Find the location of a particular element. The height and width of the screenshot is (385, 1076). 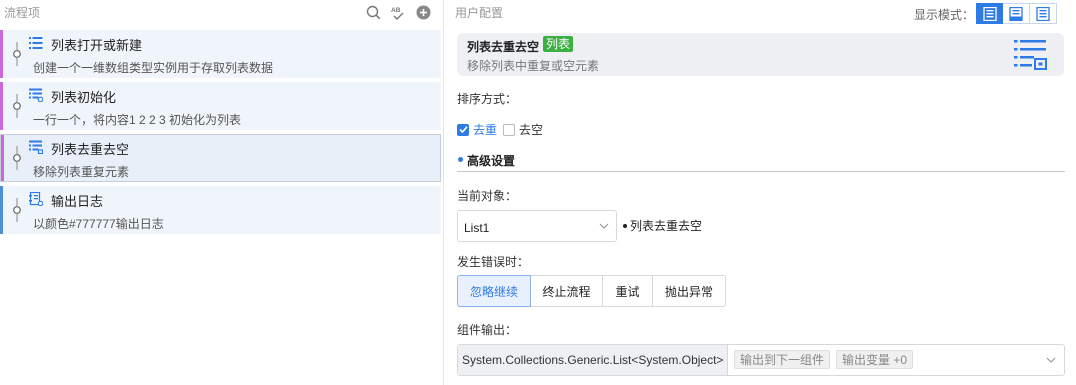

search-icon is located at coordinates (373, 13).